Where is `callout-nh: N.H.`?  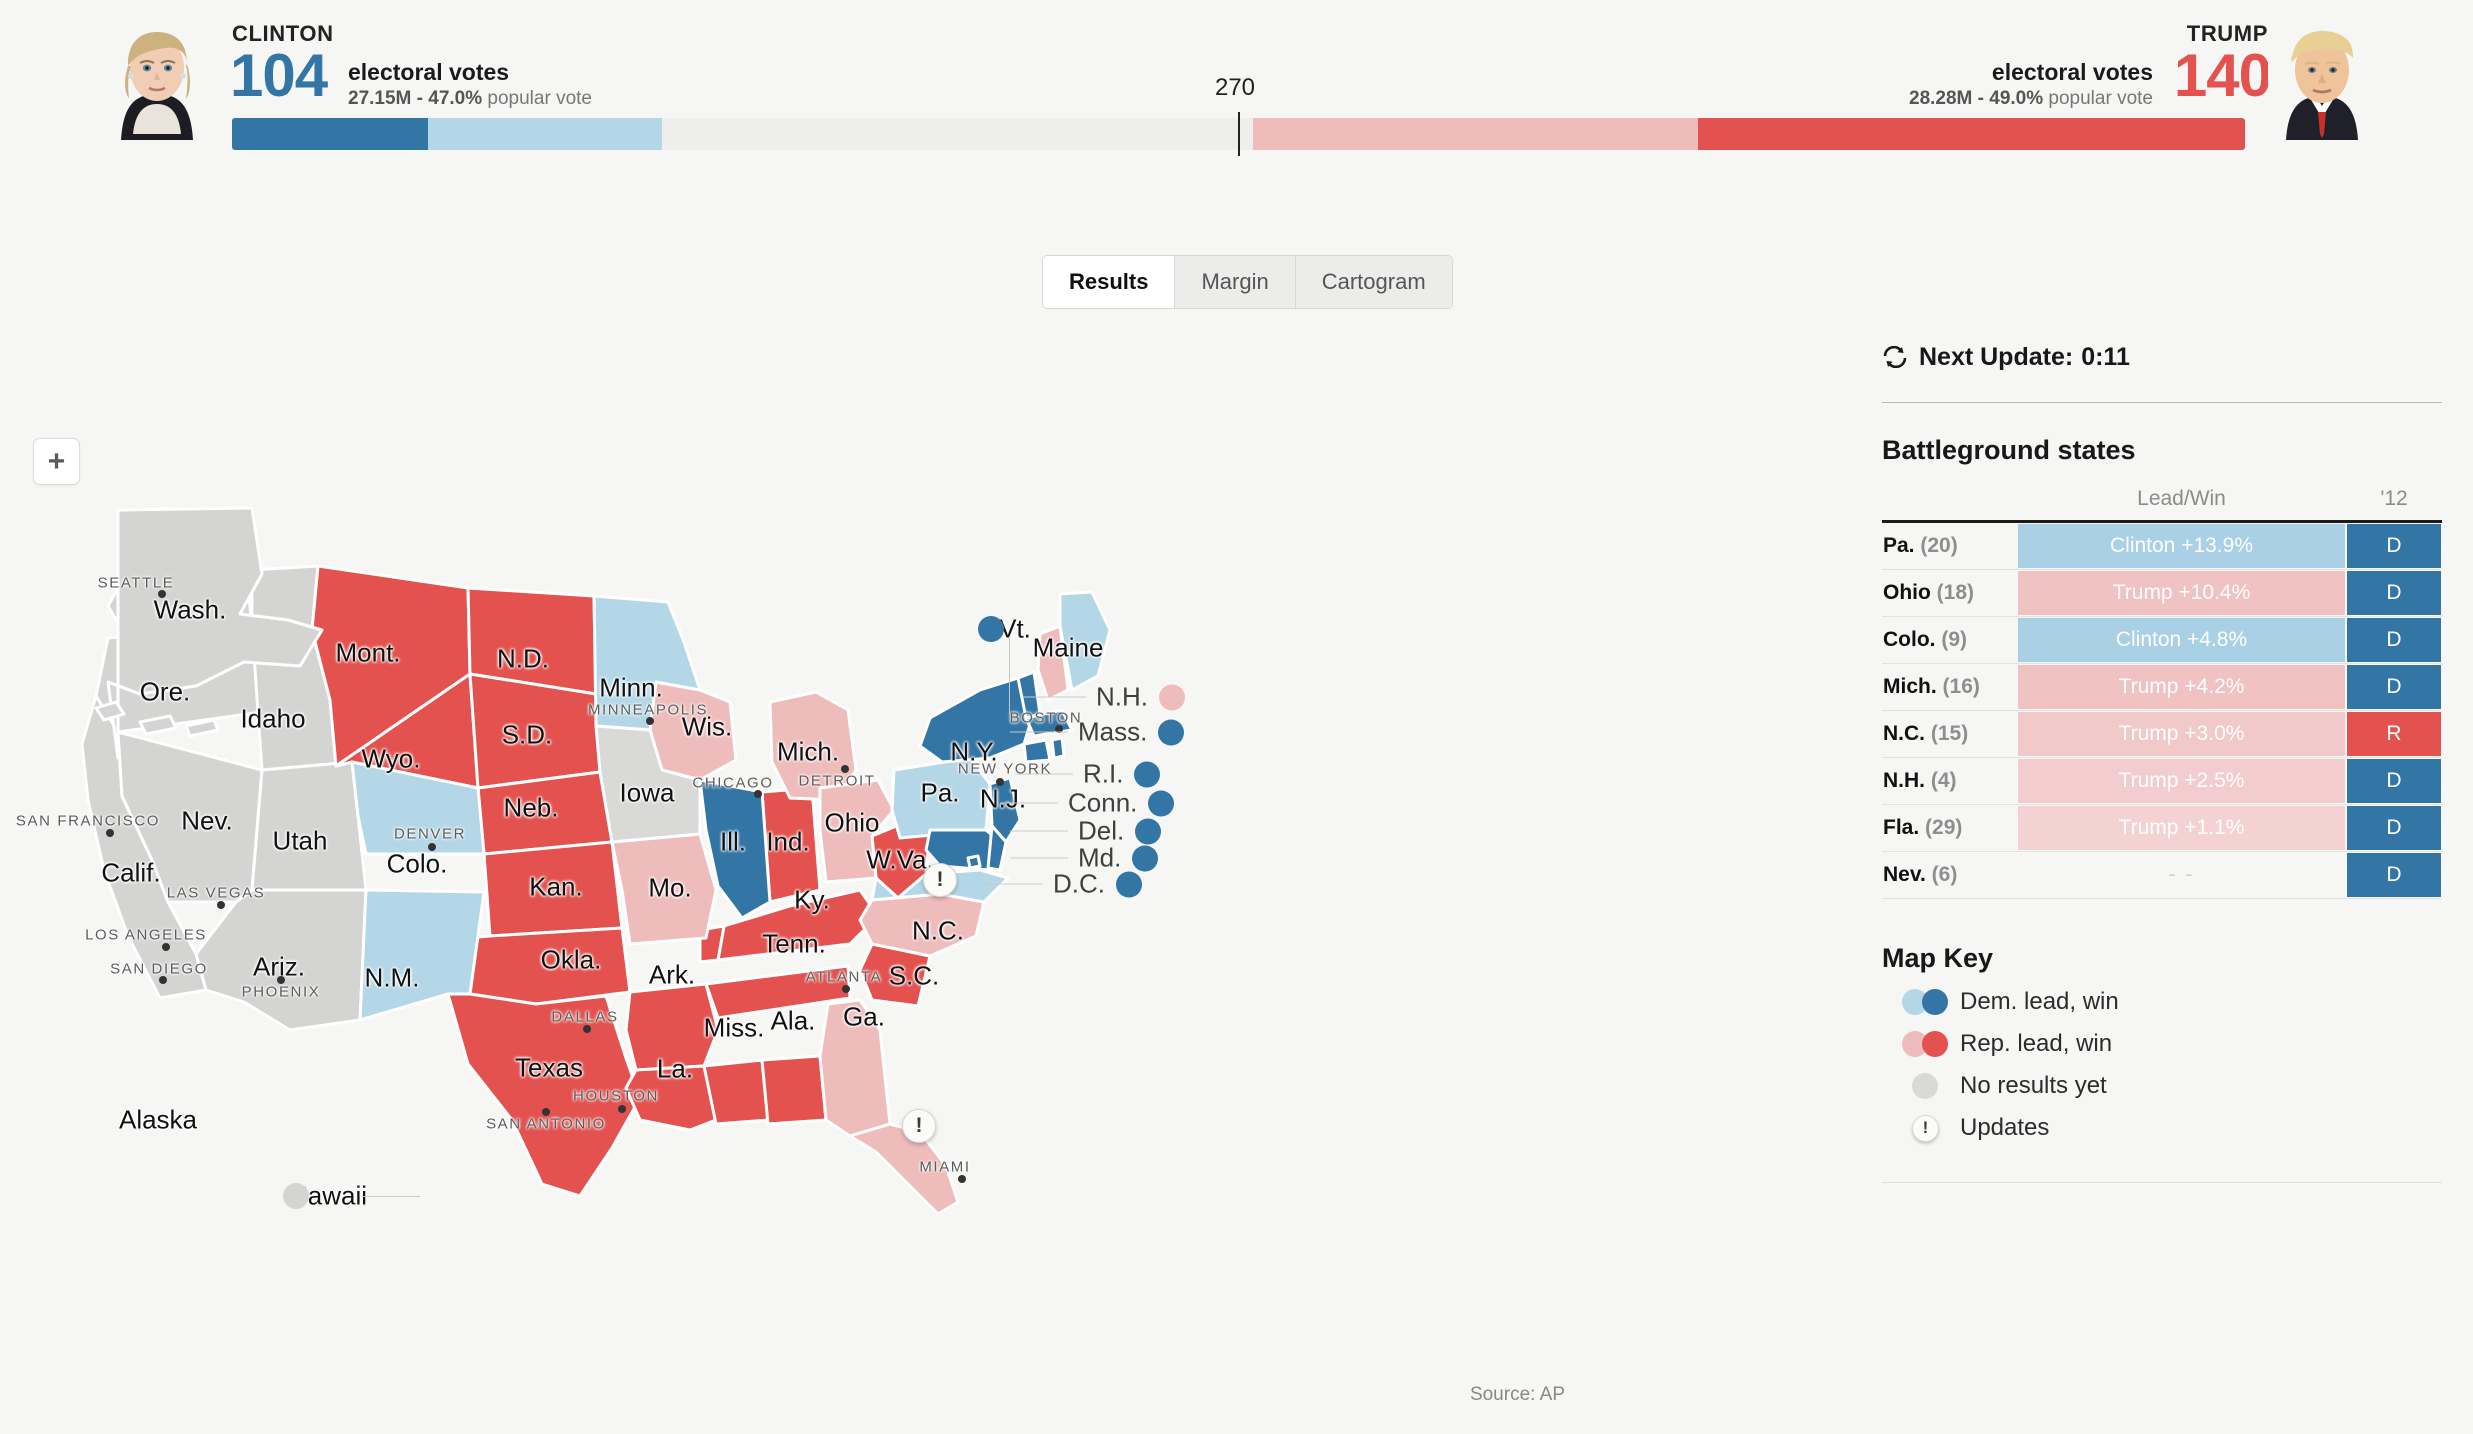
callout-nh: N.H. is located at coordinates (1104, 697).